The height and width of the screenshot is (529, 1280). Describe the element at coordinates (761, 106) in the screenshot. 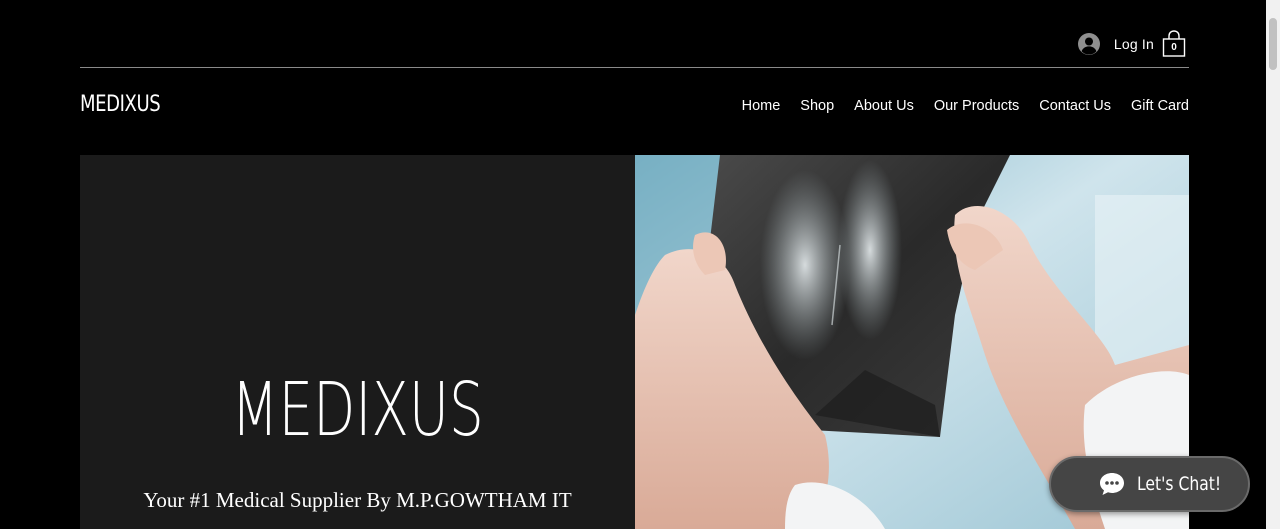

I see `nav-item-home: Home` at that location.